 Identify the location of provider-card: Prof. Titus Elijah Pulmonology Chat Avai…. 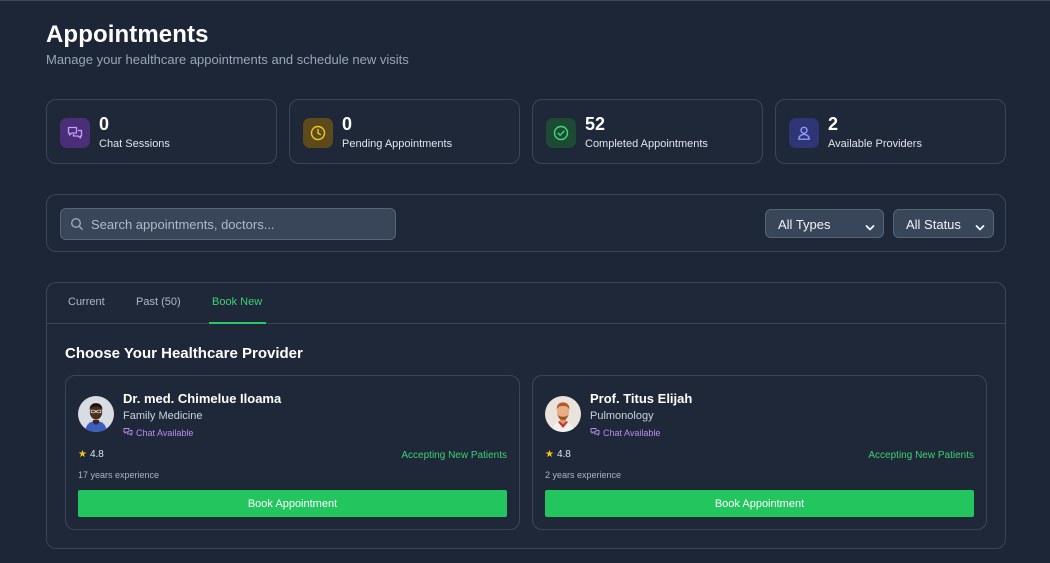
(759, 452).